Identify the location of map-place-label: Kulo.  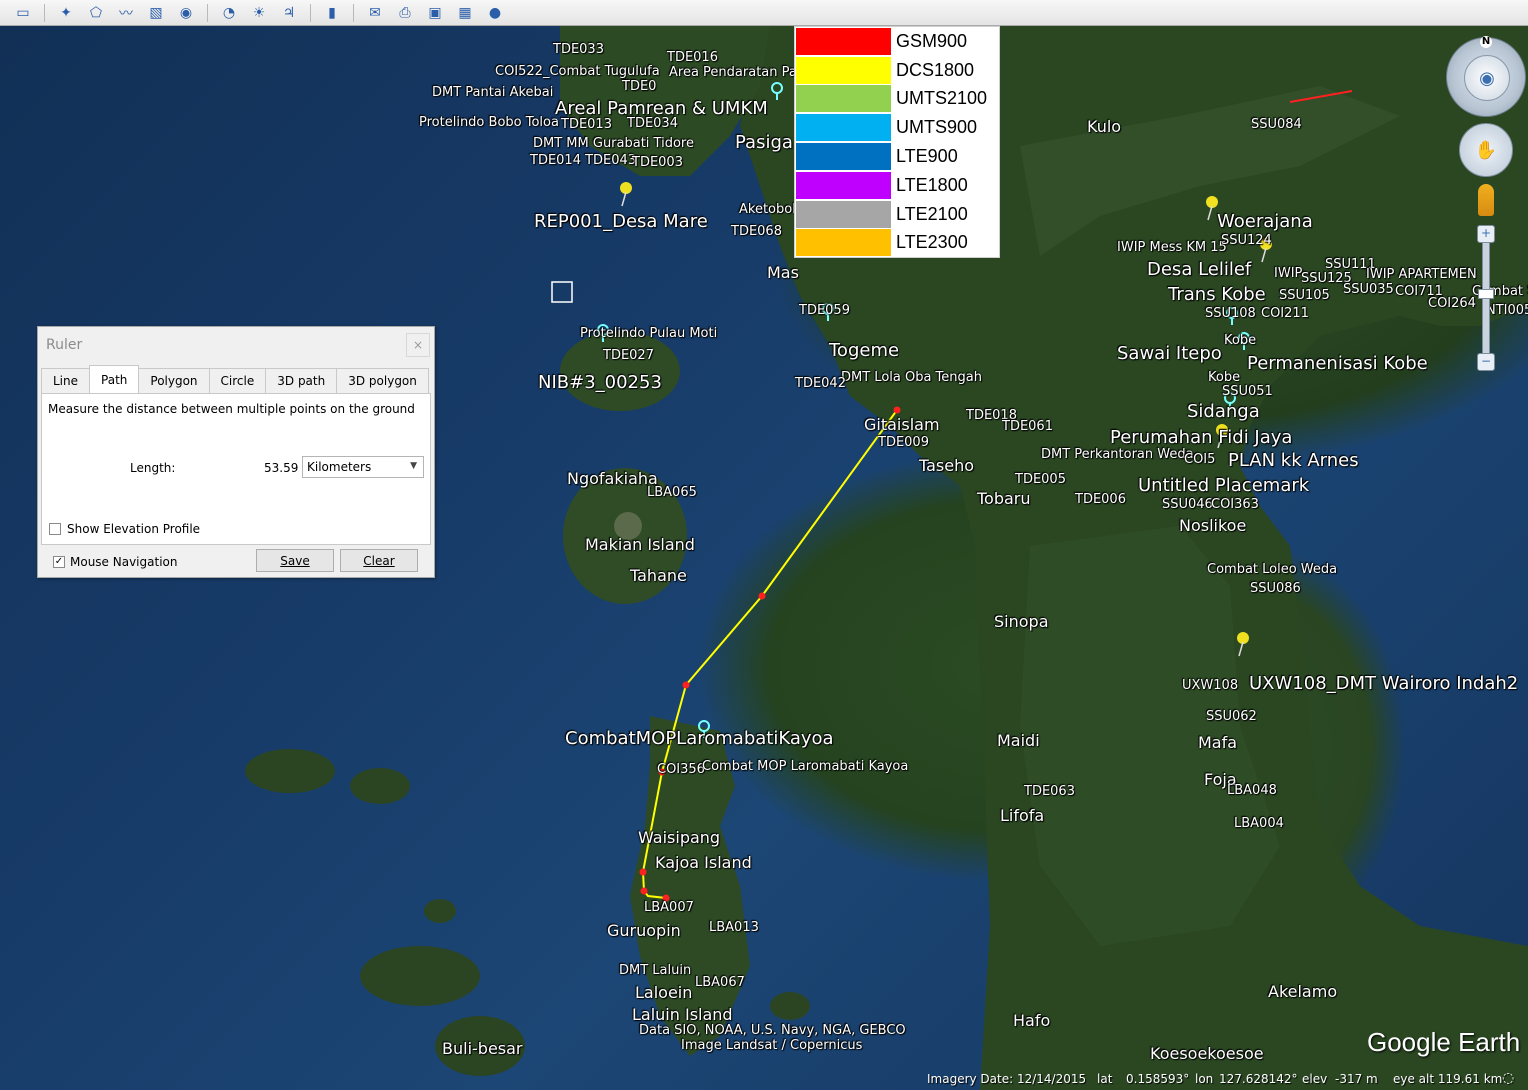
(1104, 126).